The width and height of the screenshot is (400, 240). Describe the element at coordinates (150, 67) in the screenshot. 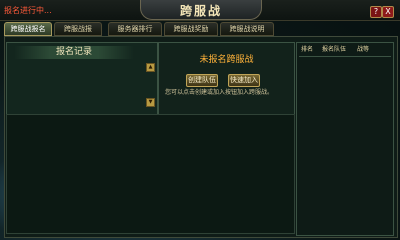

I see `scroll-up-arrow-icon: ▲` at that location.